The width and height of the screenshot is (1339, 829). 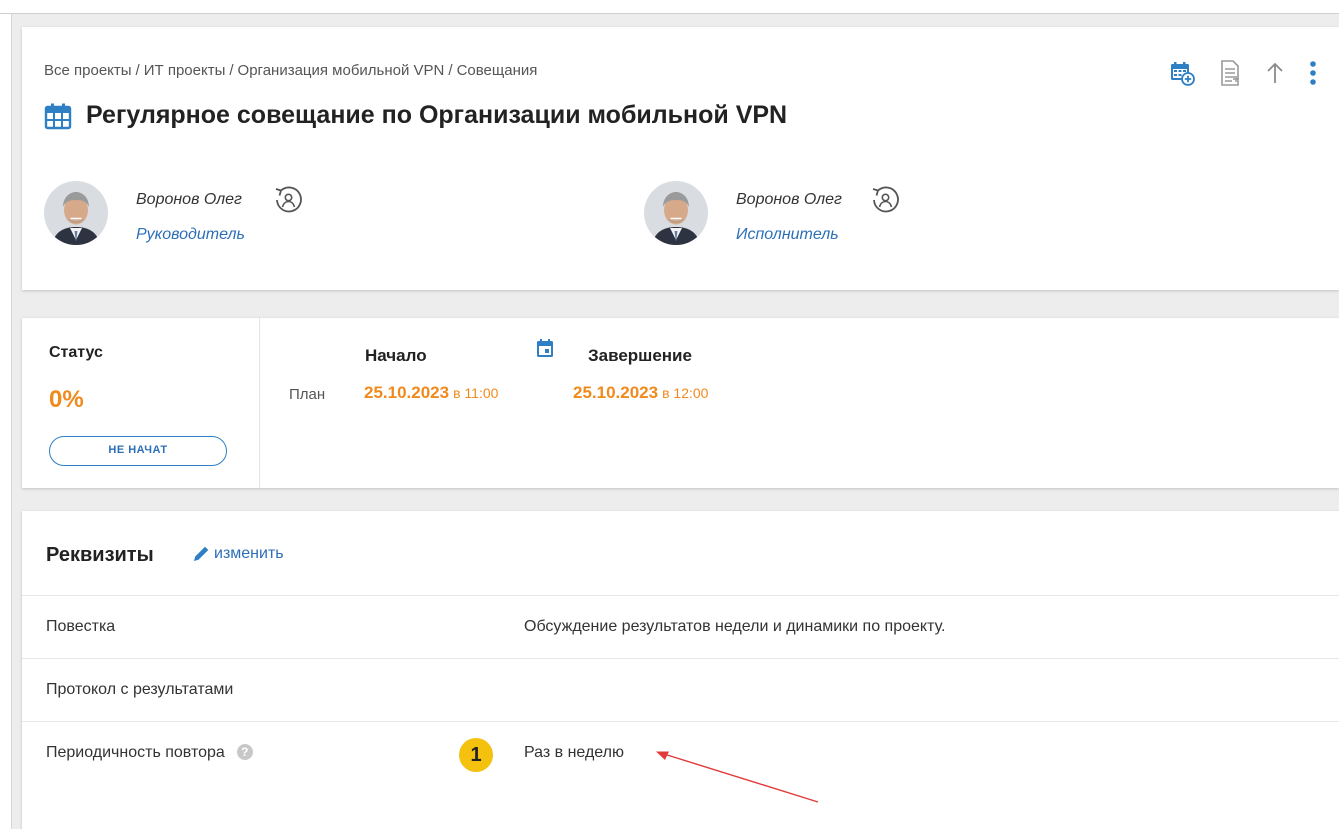 I want to click on breadcrumb-item-meetings: Совещания, so click(x=497, y=70).